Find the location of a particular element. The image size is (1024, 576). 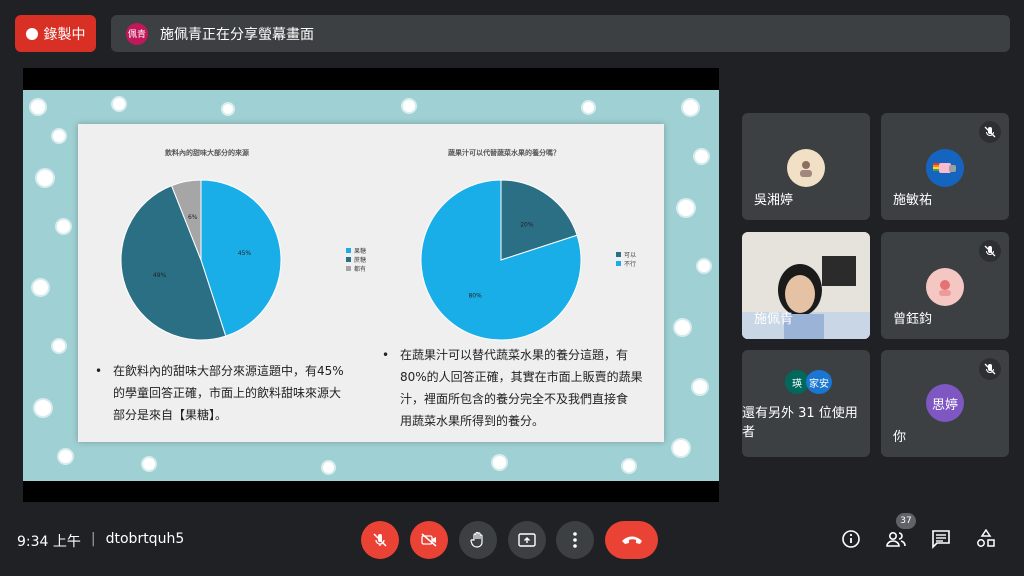

mic-off-icon is located at coordinates (380, 540).